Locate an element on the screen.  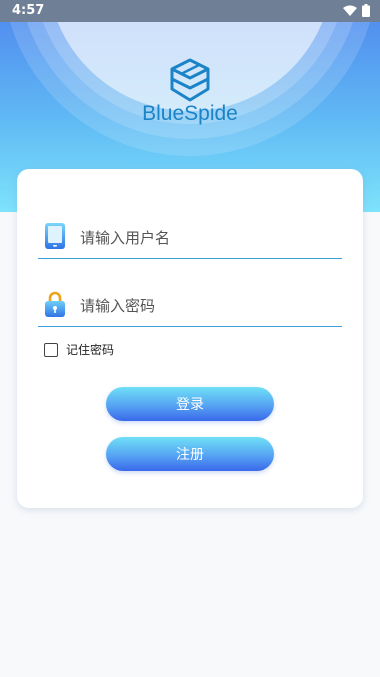
battery-icon is located at coordinates (366, 10).